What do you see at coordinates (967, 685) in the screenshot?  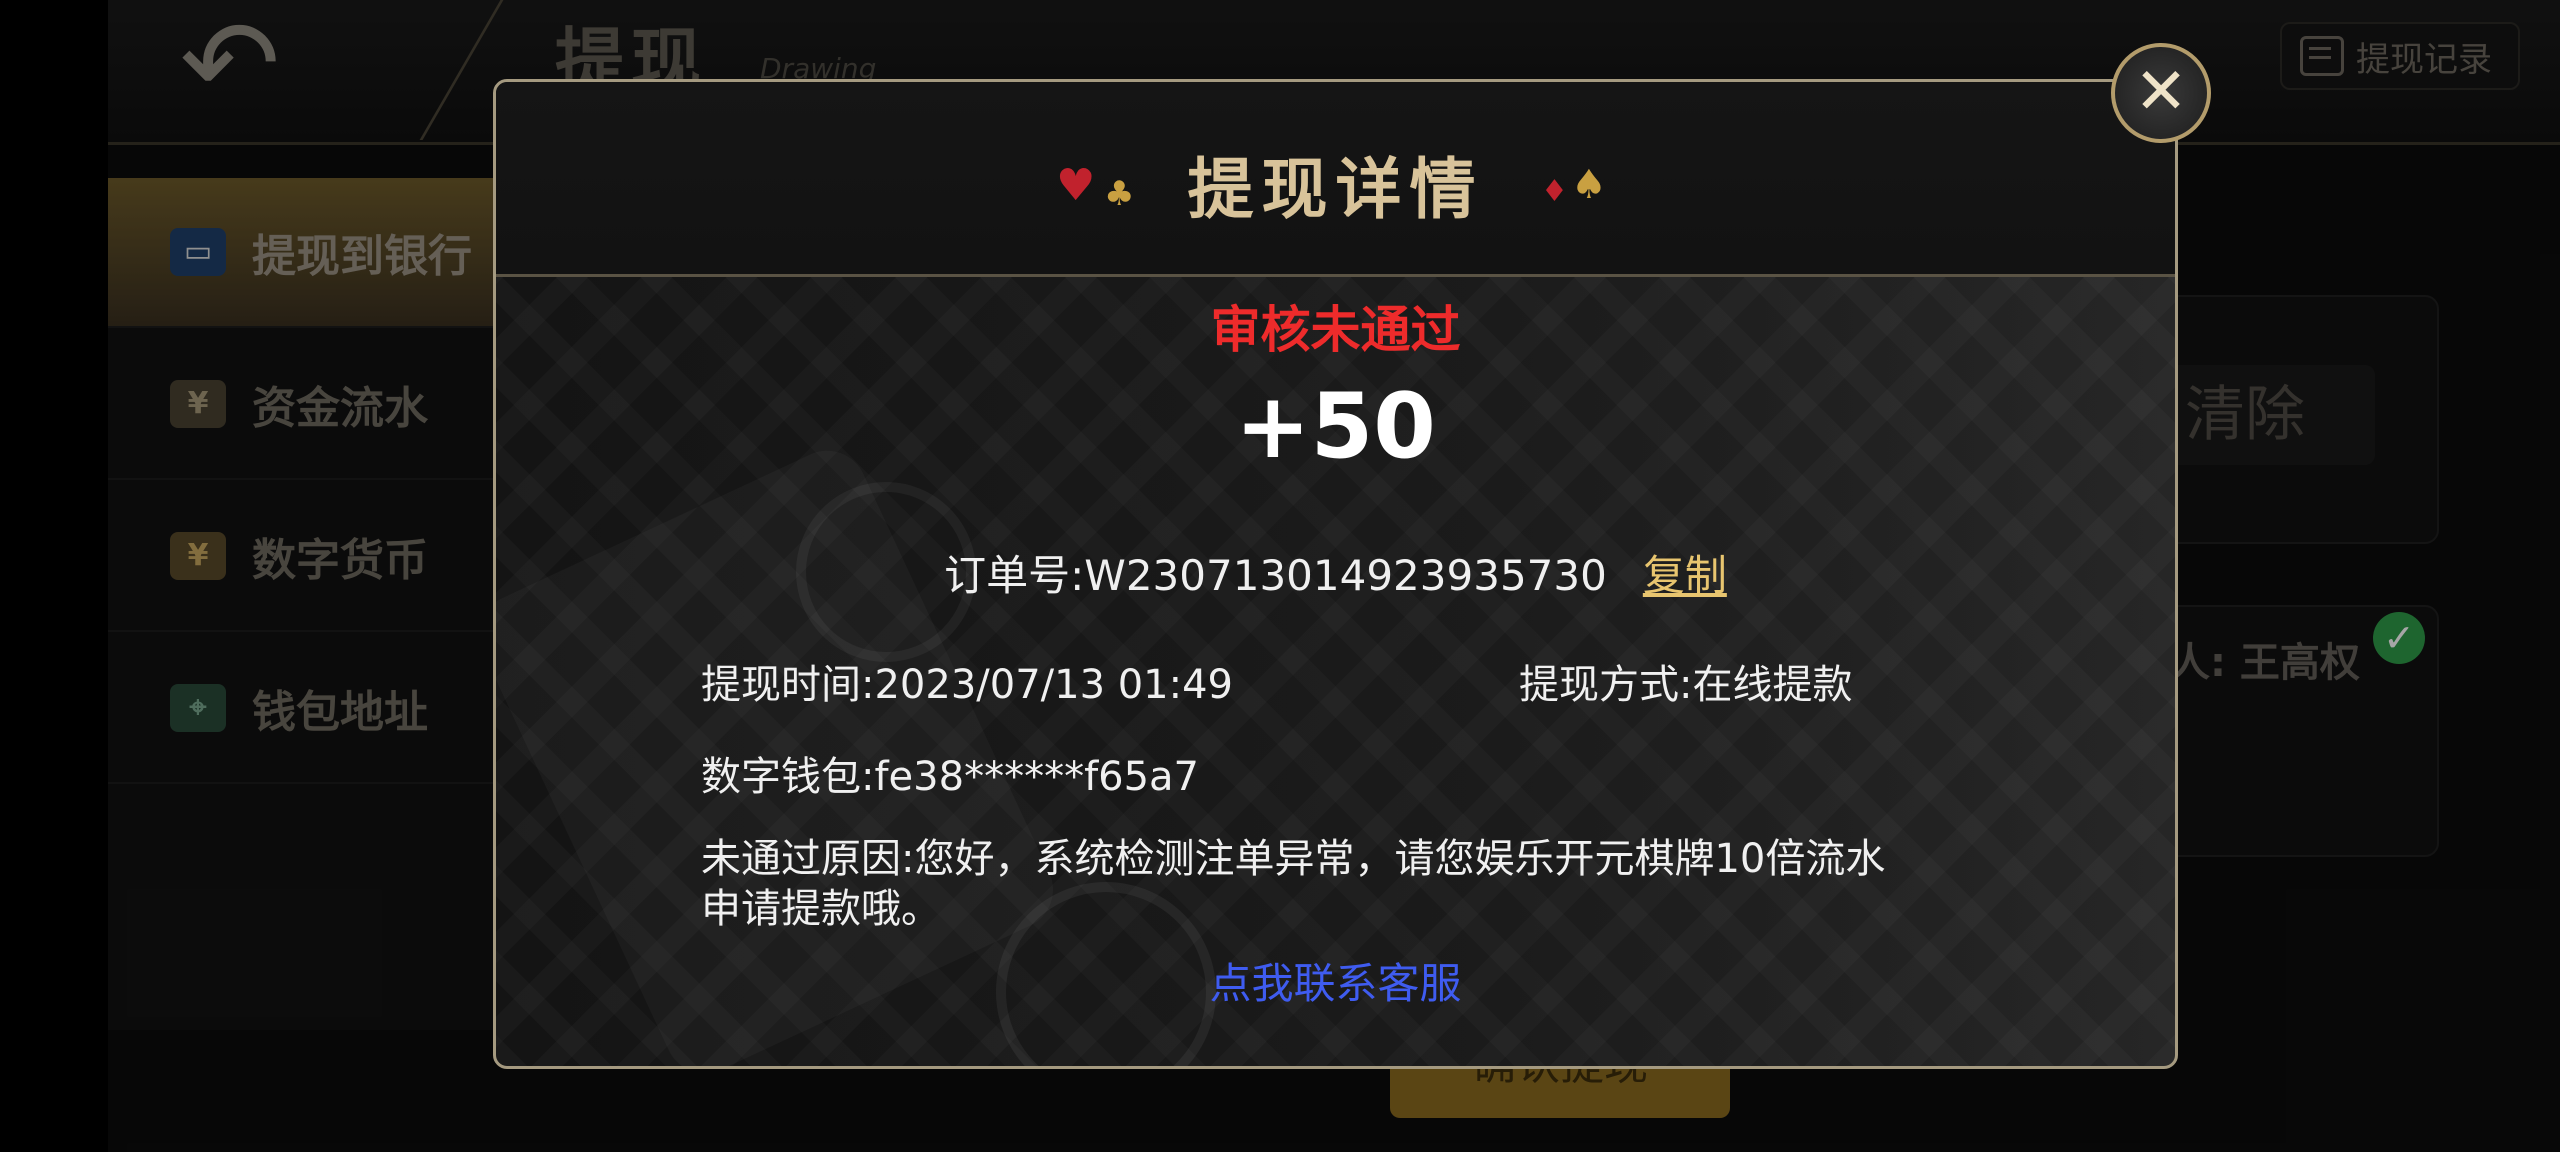 I see `withdraw-time: 提现时间:2023/07/13 01:49` at bounding box center [967, 685].